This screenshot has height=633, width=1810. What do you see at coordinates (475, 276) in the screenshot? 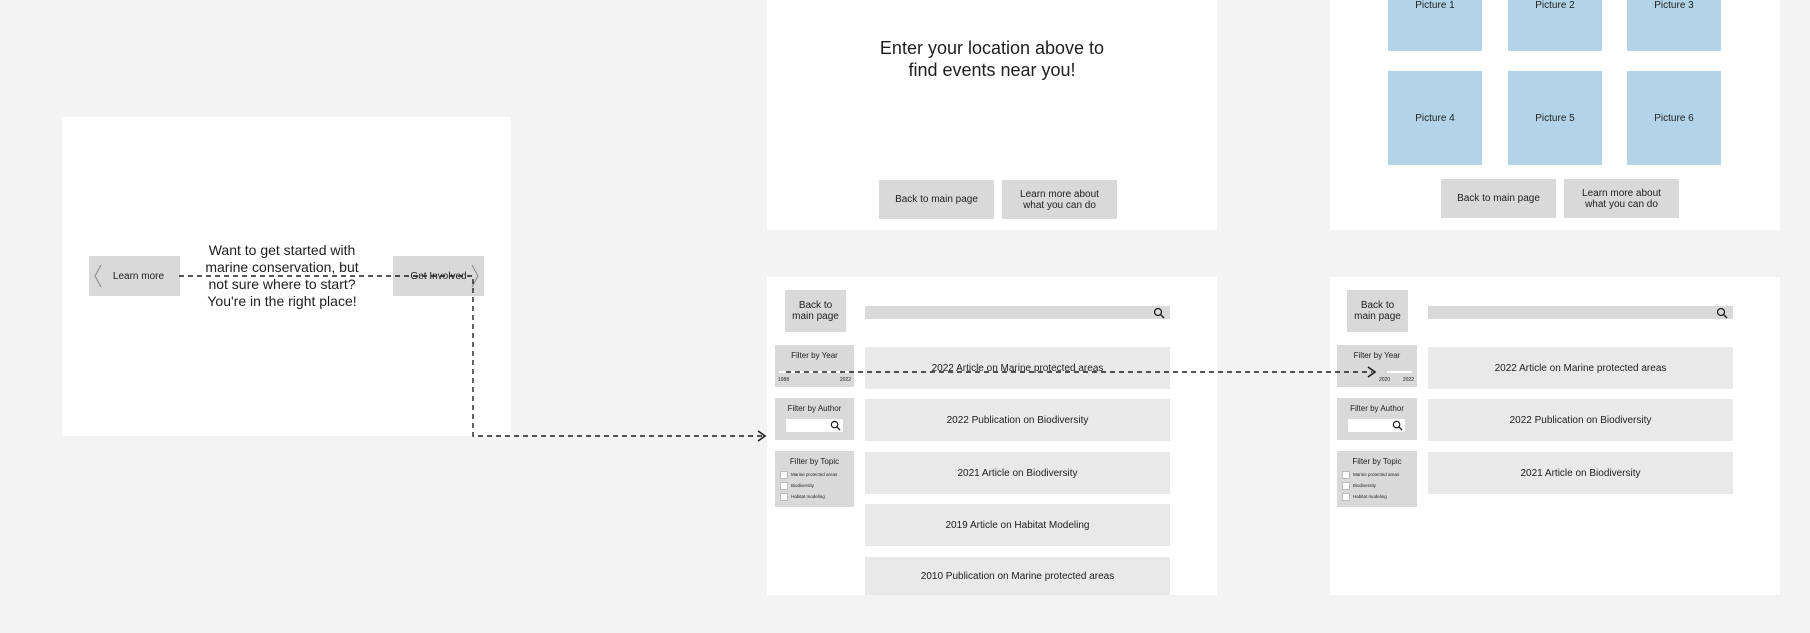
I see `chevron-right-icon` at bounding box center [475, 276].